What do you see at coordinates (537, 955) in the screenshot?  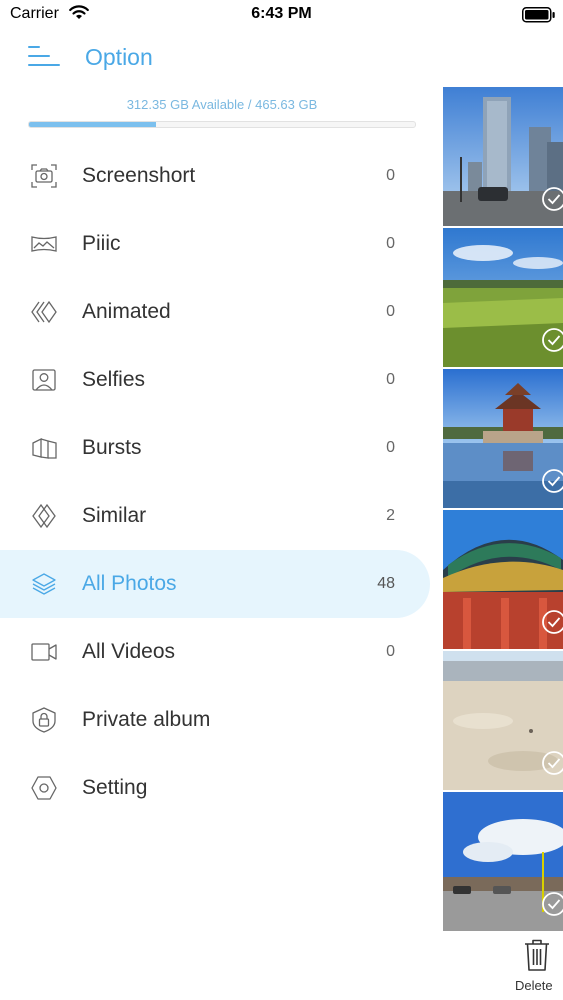 I see `trash-icon` at bounding box center [537, 955].